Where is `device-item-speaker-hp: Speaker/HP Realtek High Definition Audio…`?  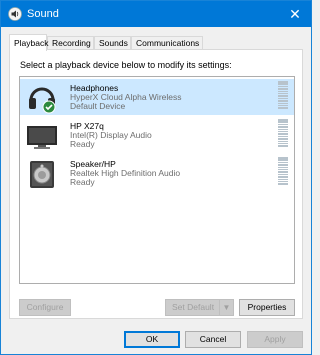
device-item-speaker-hp: Speaker/HP Realtek High Definition Audio… is located at coordinates (157, 173).